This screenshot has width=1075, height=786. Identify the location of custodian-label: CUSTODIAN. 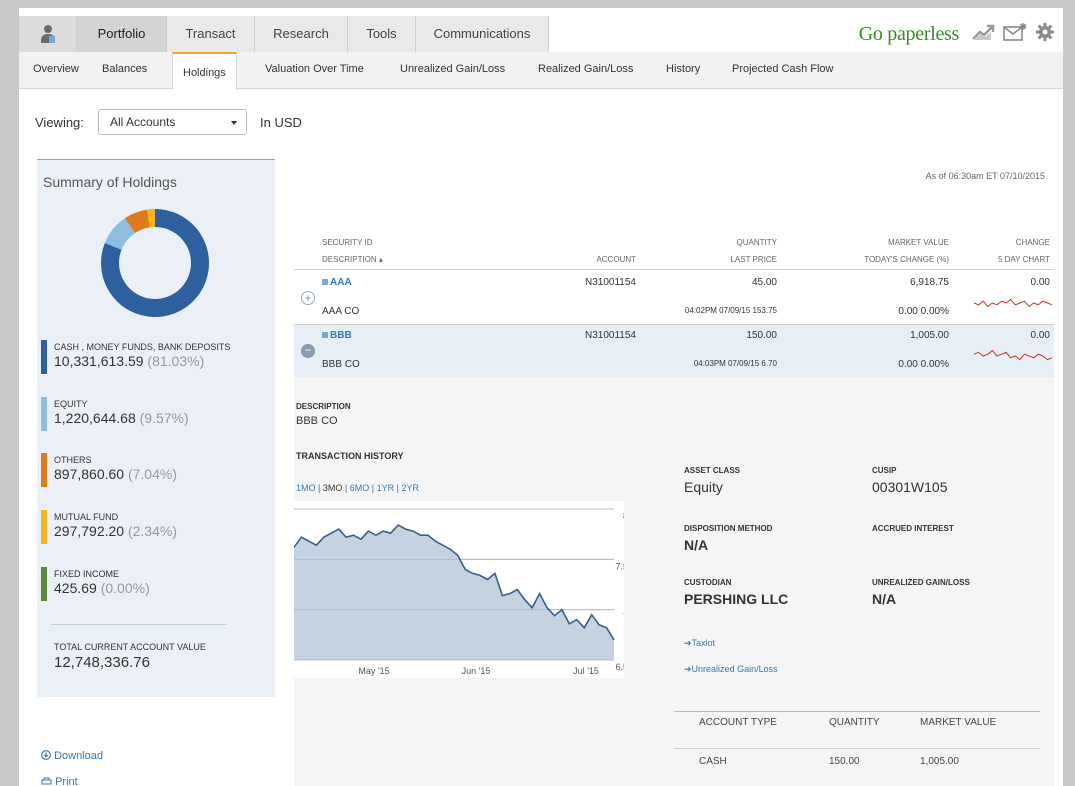
(708, 582).